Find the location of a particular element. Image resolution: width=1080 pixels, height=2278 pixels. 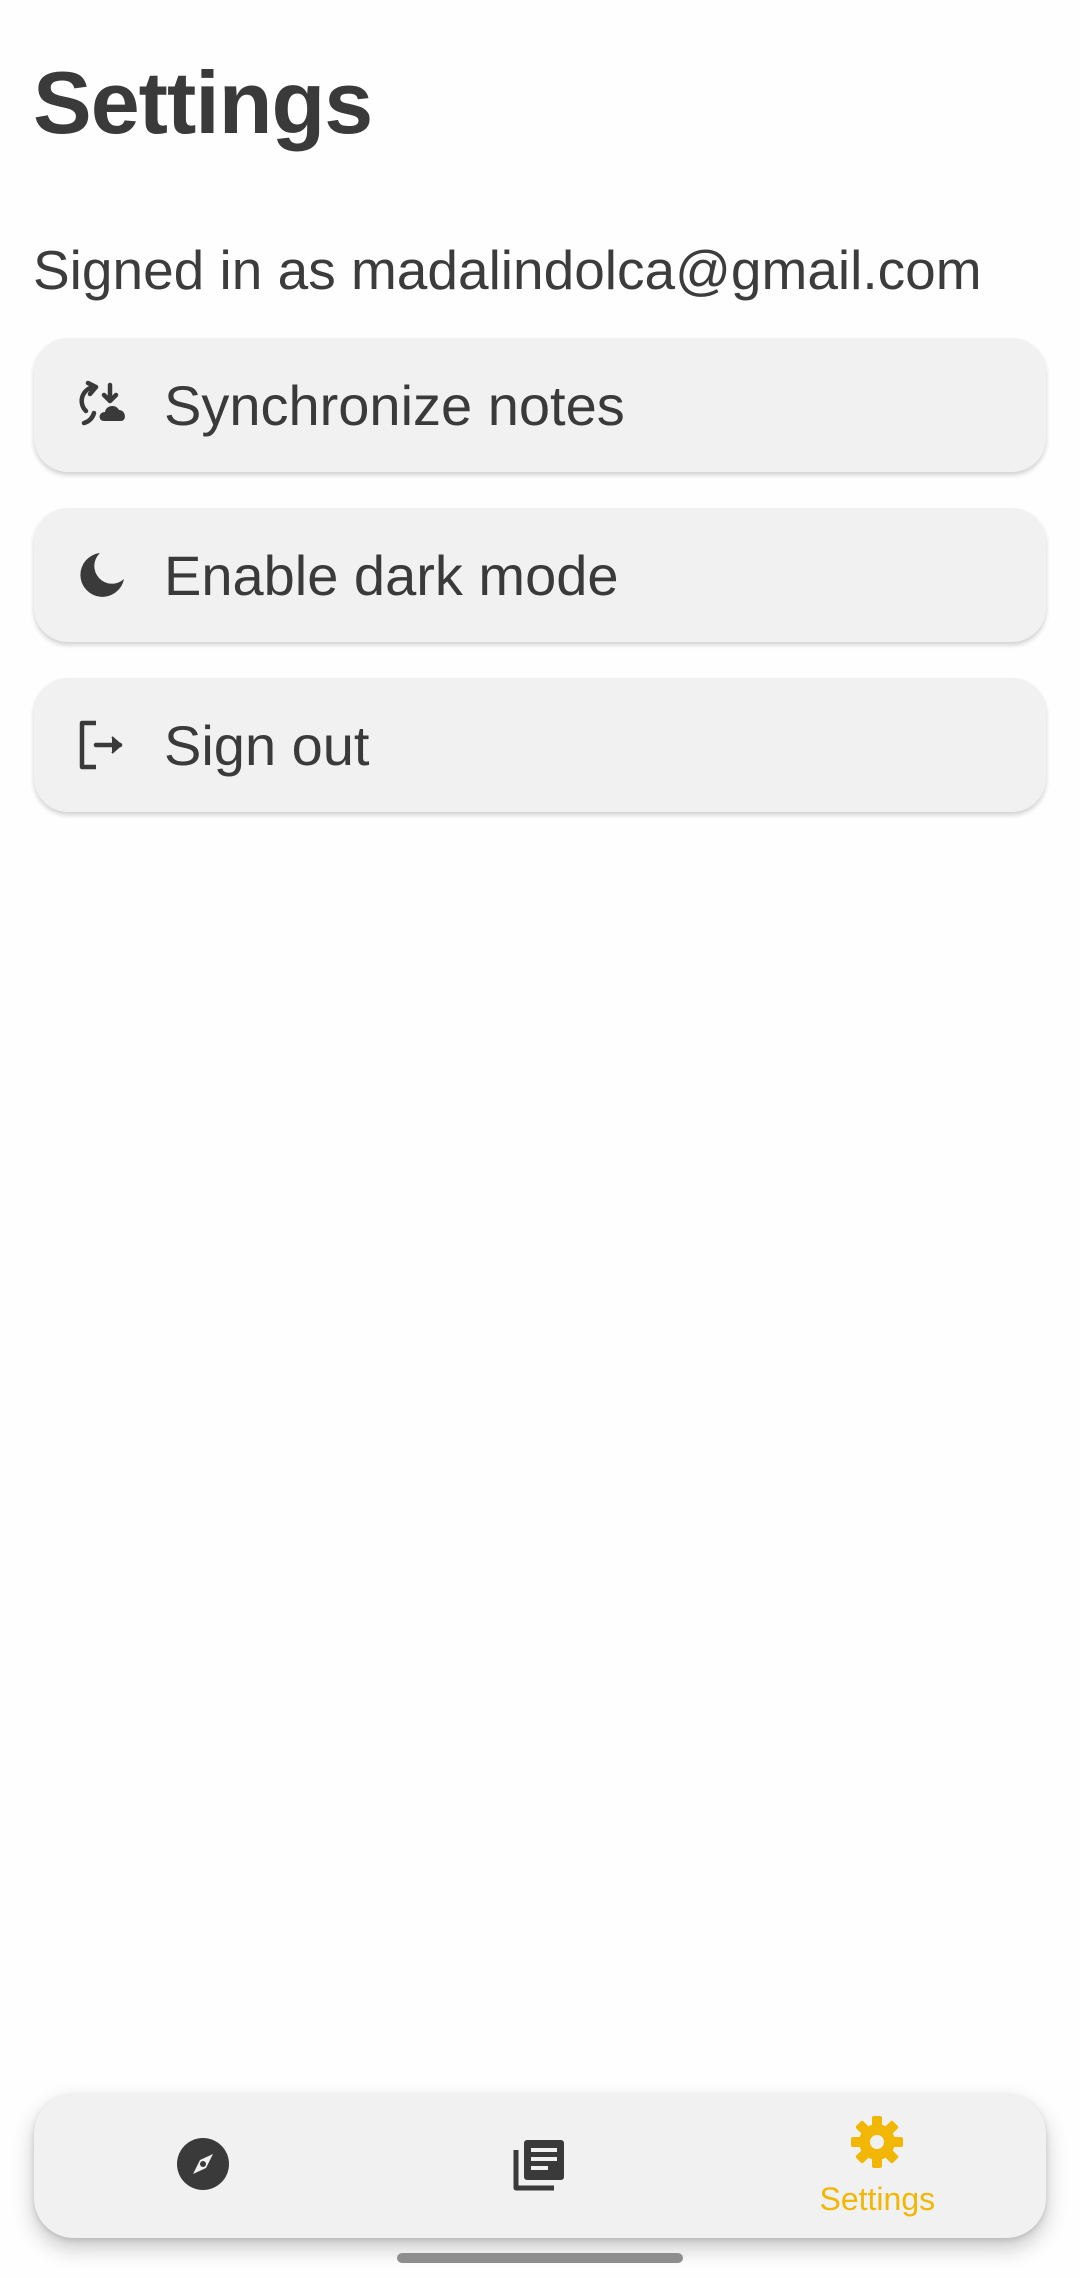

synchronize-notes-label: Synchronize notes is located at coordinates (394, 405).